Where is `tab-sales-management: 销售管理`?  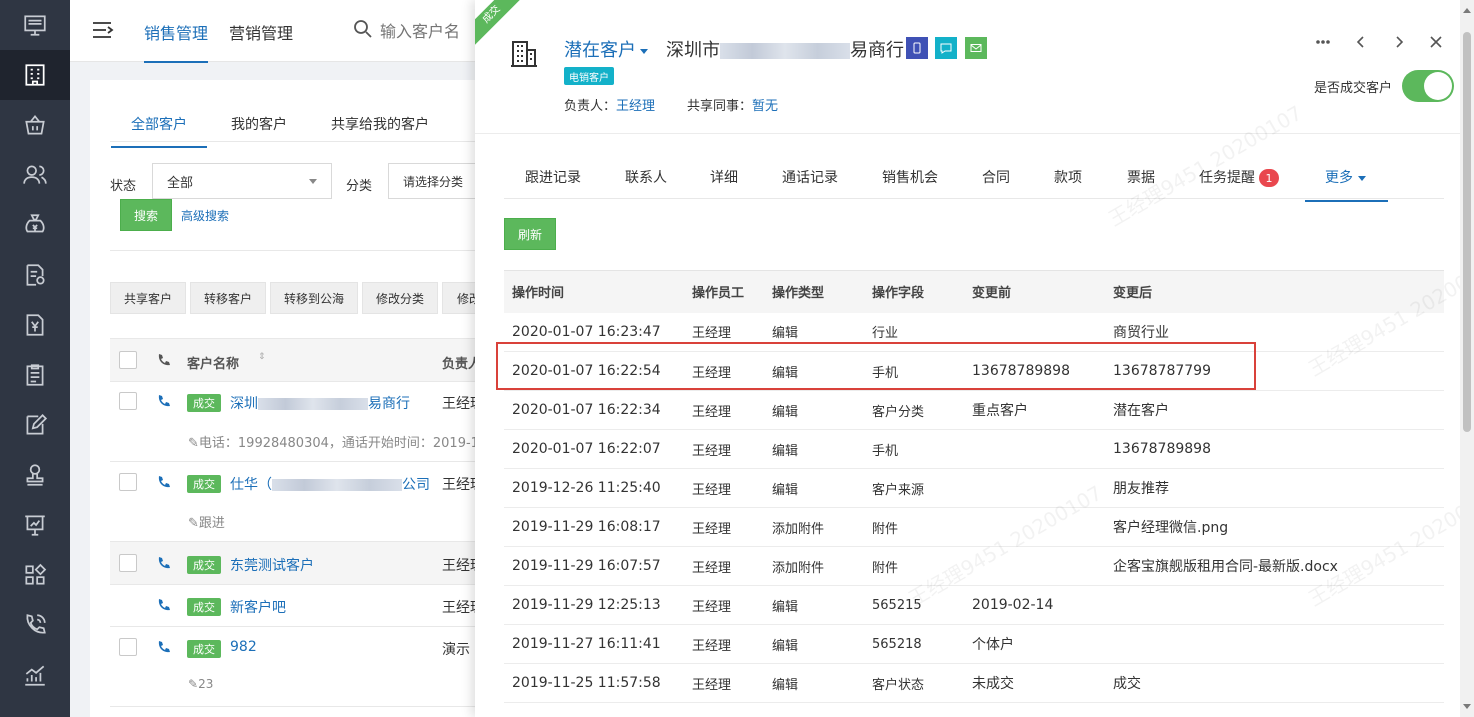 tab-sales-management: 销售管理 is located at coordinates (176, 41).